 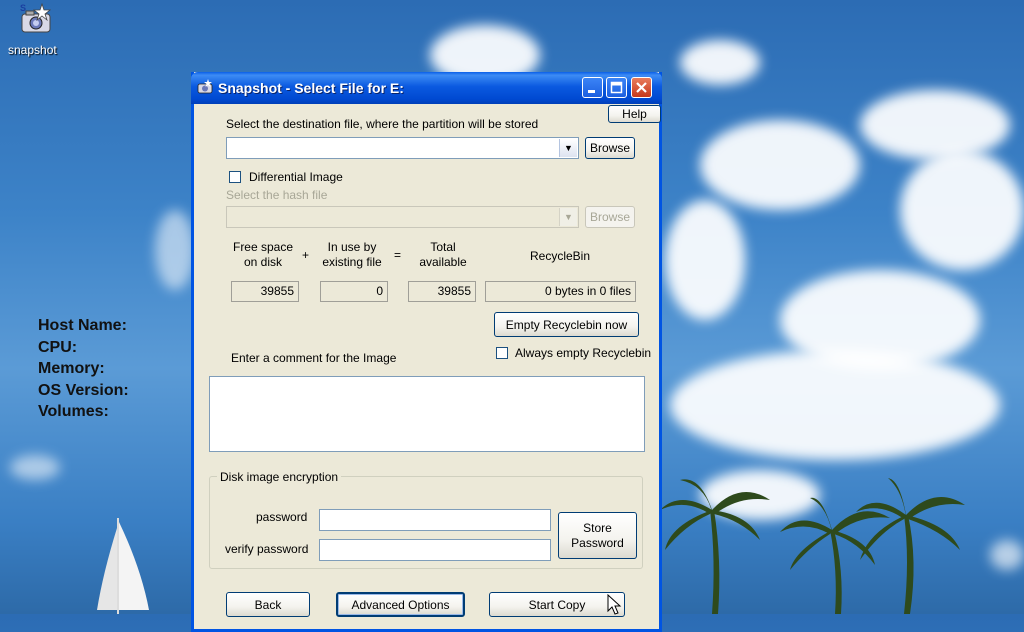 I want to click on close-icon, so click(x=641, y=87).